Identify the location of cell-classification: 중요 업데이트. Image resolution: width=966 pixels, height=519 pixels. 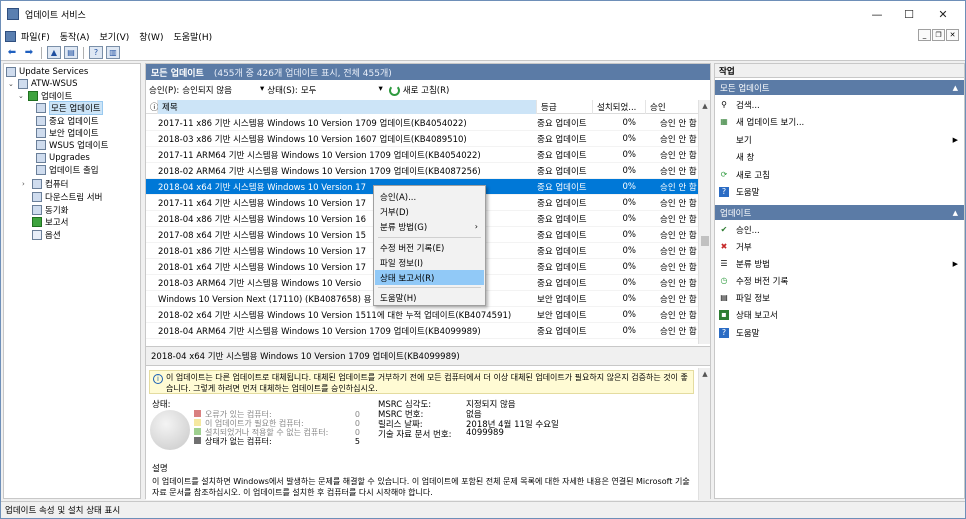
(562, 139).